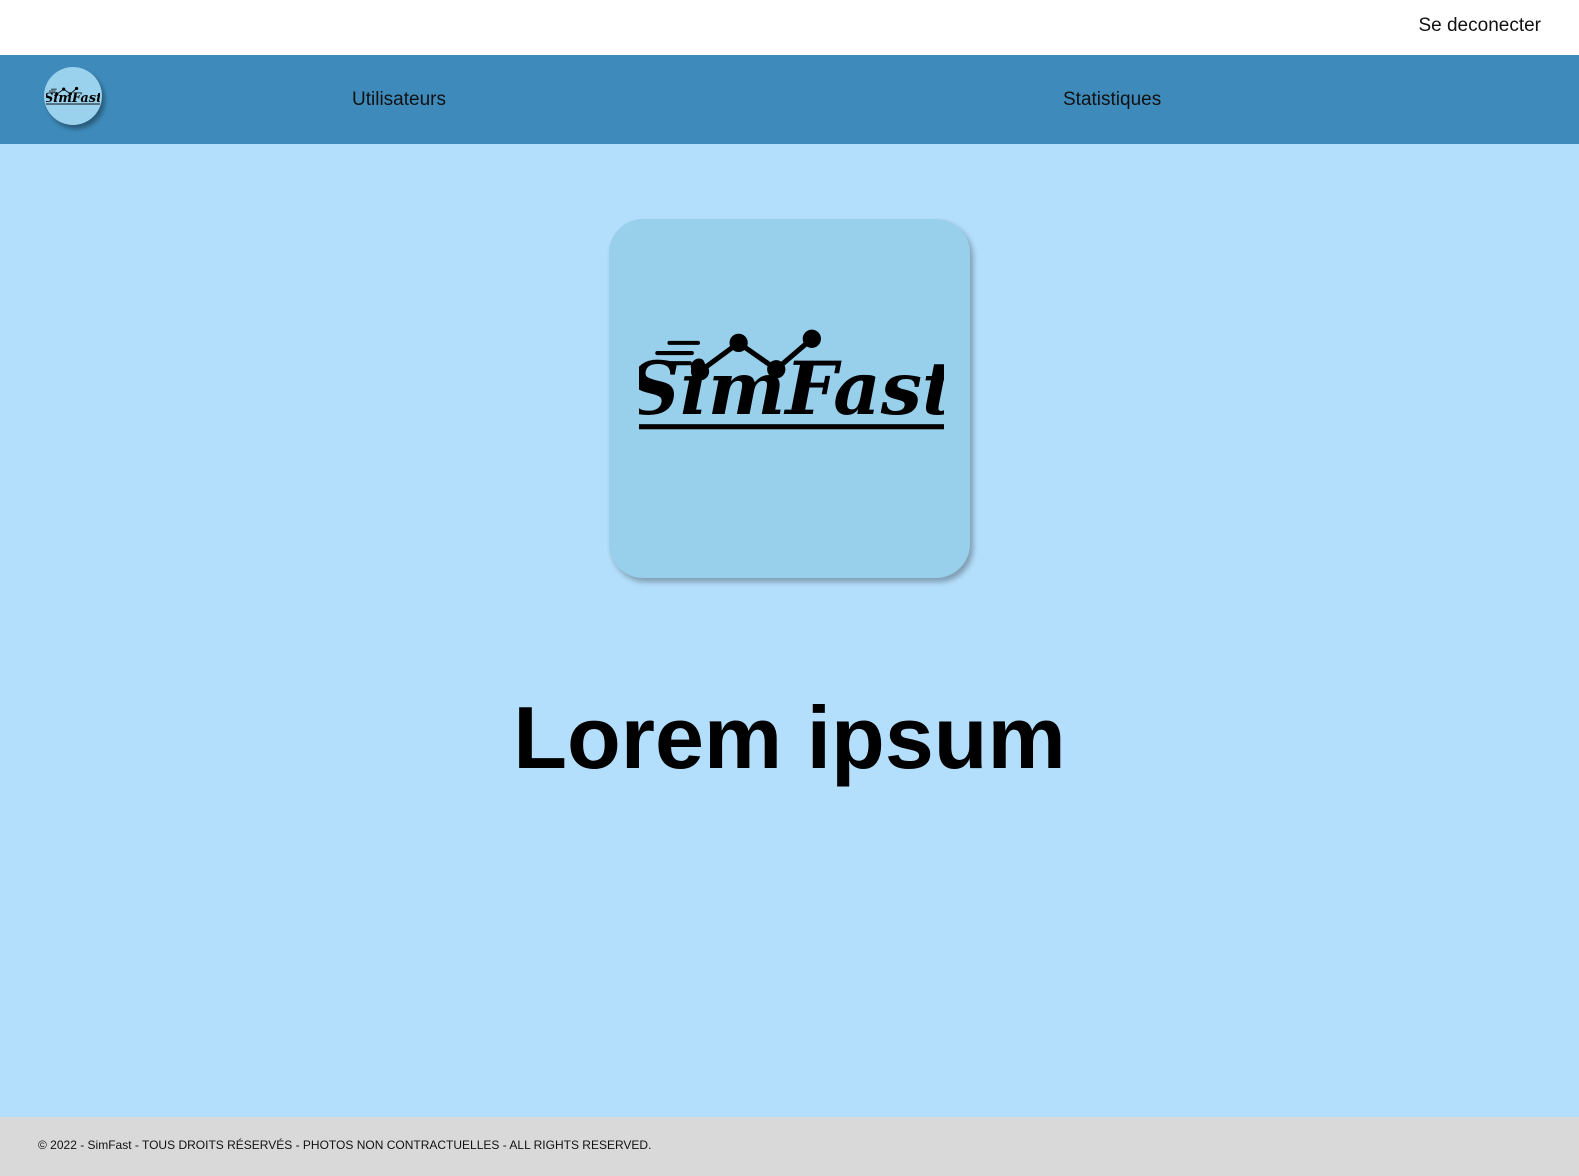 This screenshot has height=1176, width=1579. I want to click on main-navbar: SimFast Utilisateurs Statistiques, so click(789, 99).